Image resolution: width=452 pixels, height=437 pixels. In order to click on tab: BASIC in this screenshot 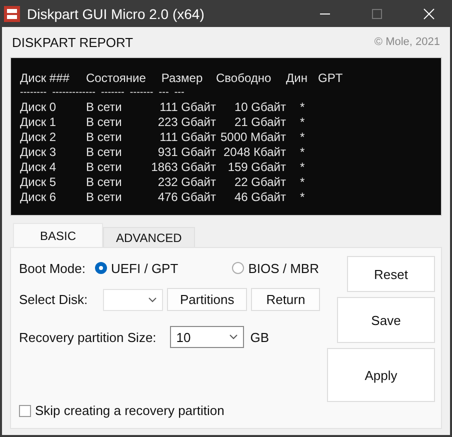, I will do `click(58, 235)`.